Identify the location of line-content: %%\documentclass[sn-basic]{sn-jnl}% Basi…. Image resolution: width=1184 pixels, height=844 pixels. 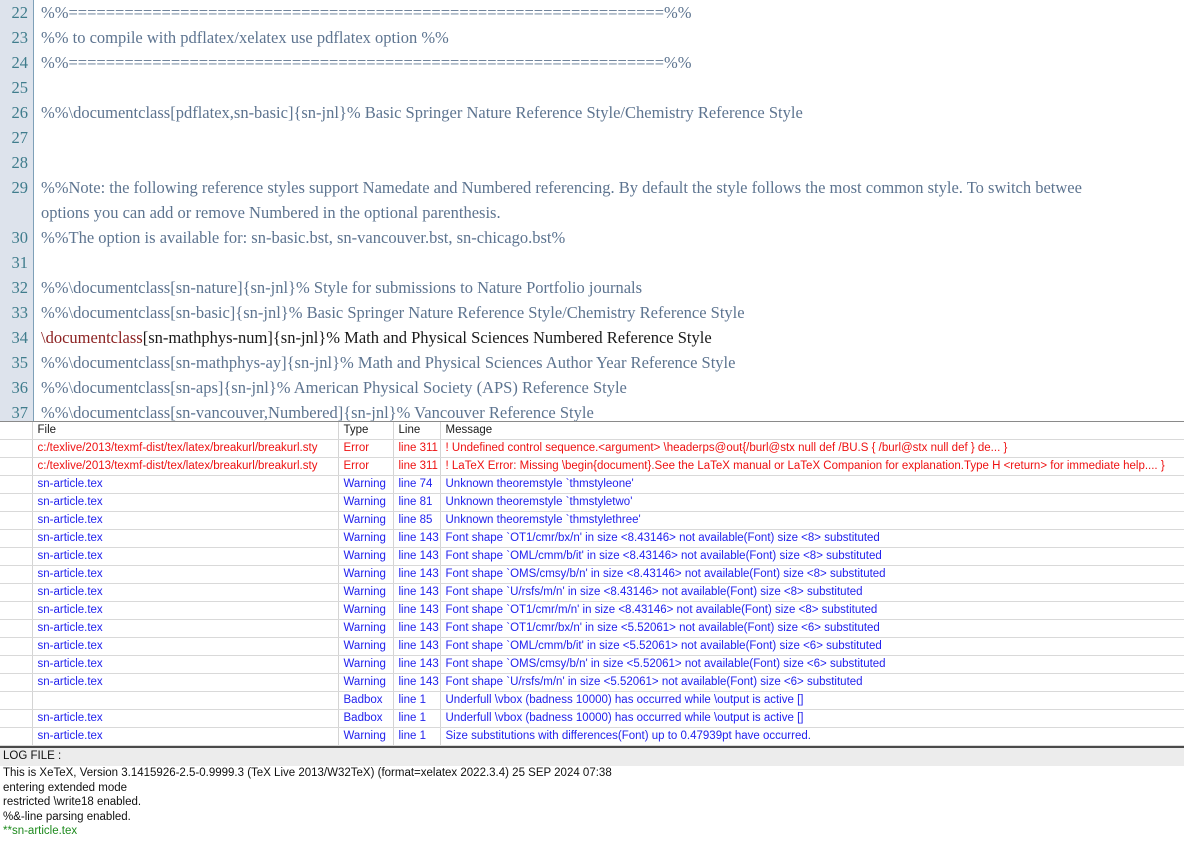
(609, 312).